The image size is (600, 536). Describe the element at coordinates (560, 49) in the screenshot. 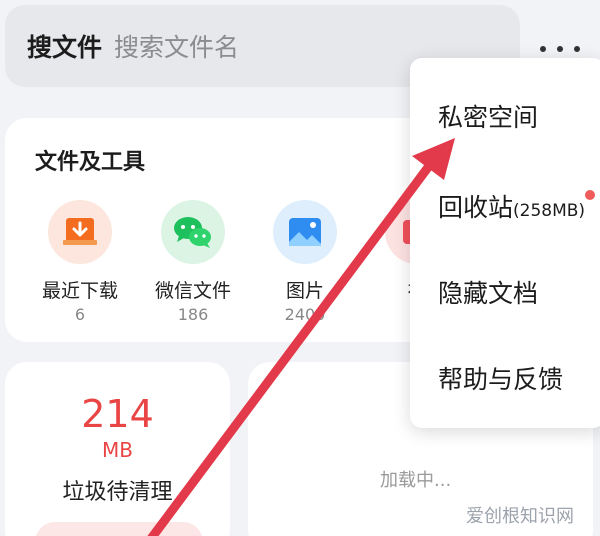

I see `more-options-icon` at that location.